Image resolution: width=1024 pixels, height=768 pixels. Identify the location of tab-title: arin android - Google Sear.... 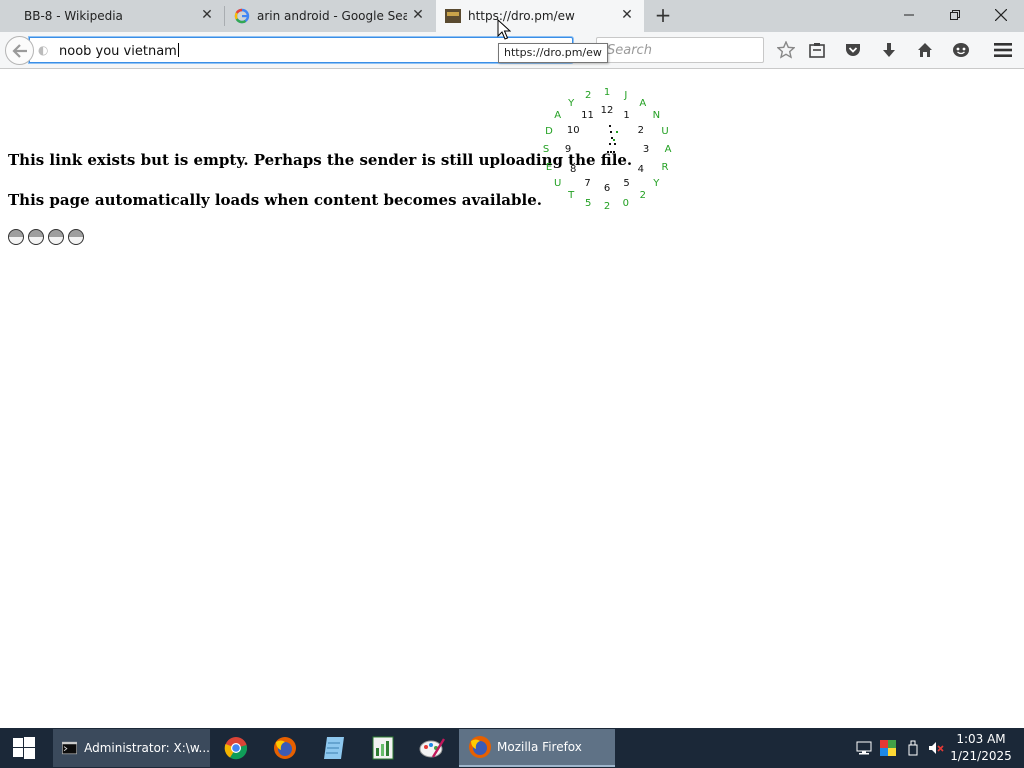
(332, 16).